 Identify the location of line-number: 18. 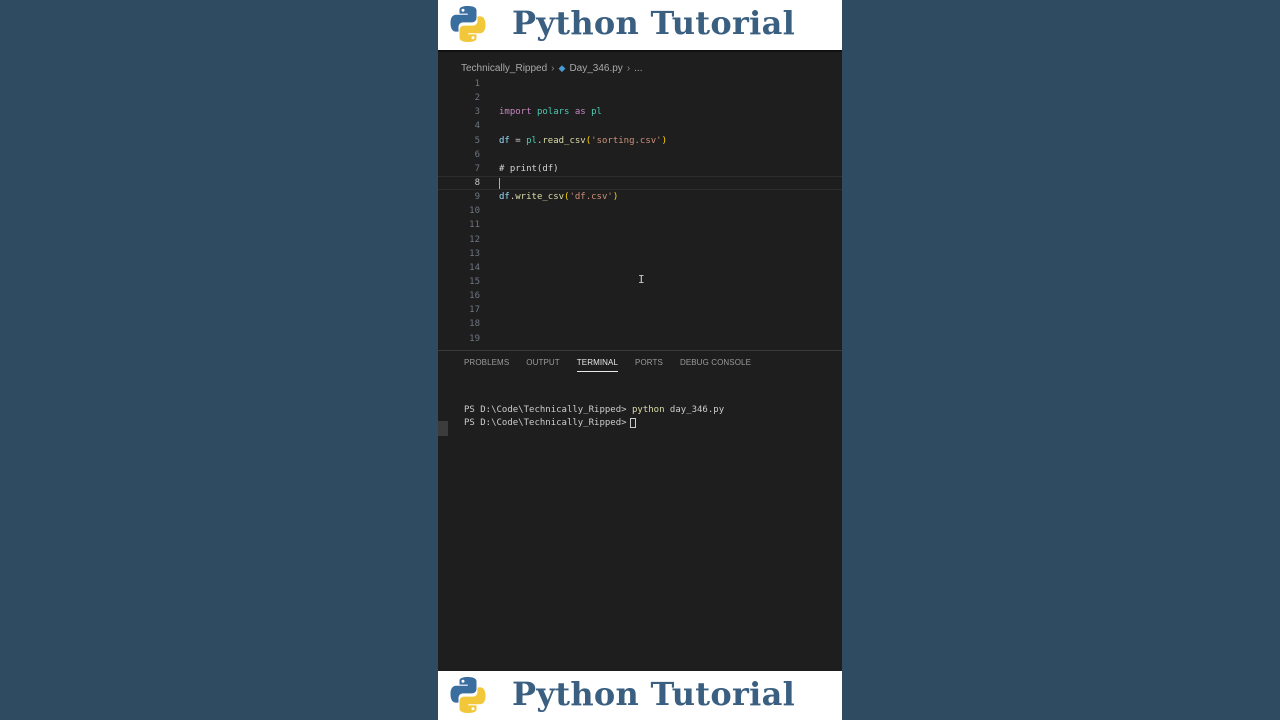
(474, 324).